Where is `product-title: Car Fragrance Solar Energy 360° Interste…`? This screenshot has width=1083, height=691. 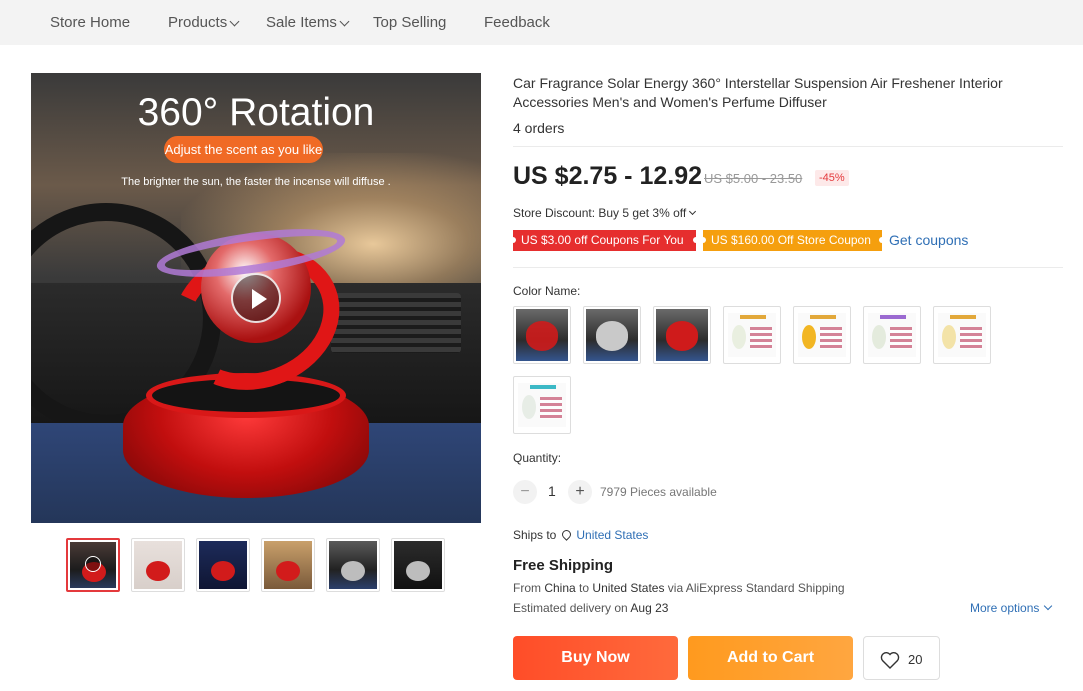
product-title: Car Fragrance Solar Energy 360° Interste… is located at coordinates (758, 92).